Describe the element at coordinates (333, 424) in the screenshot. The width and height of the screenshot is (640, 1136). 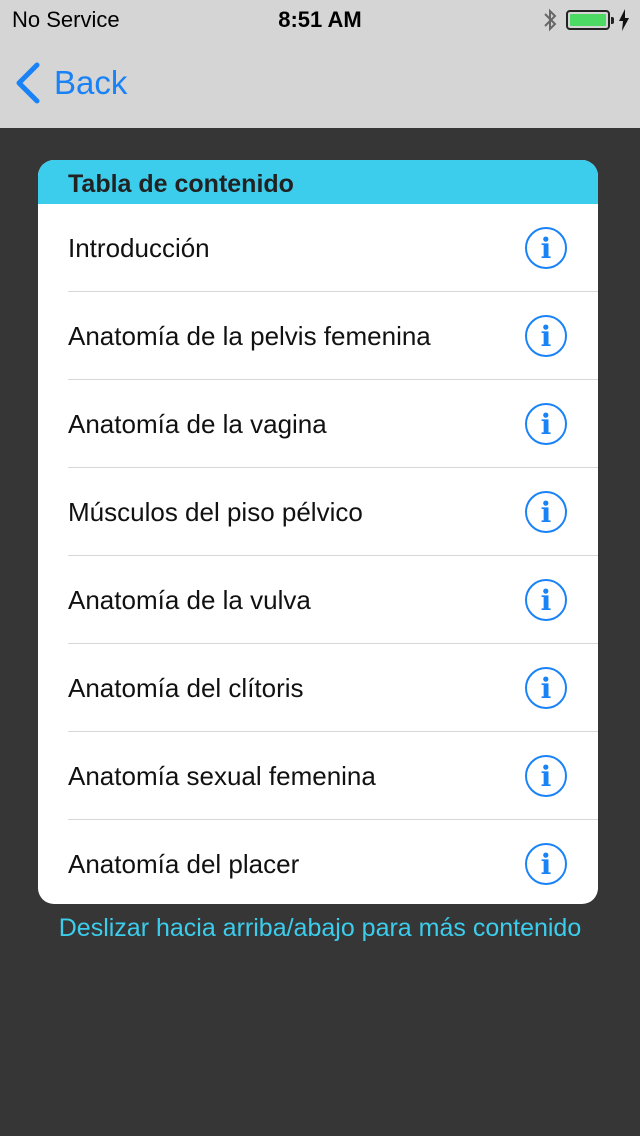
I see `toc-item: Anatomía de la vagina i` at that location.